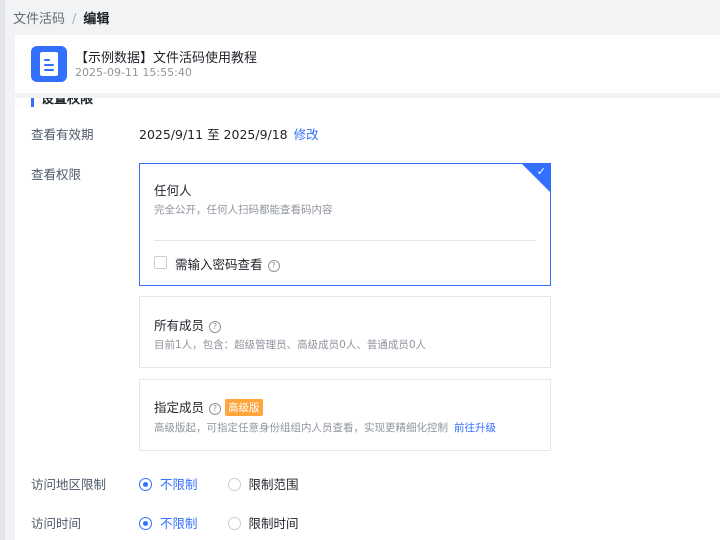  What do you see at coordinates (39, 19) in the screenshot?
I see `breadcrumb-parent: 文件活码` at bounding box center [39, 19].